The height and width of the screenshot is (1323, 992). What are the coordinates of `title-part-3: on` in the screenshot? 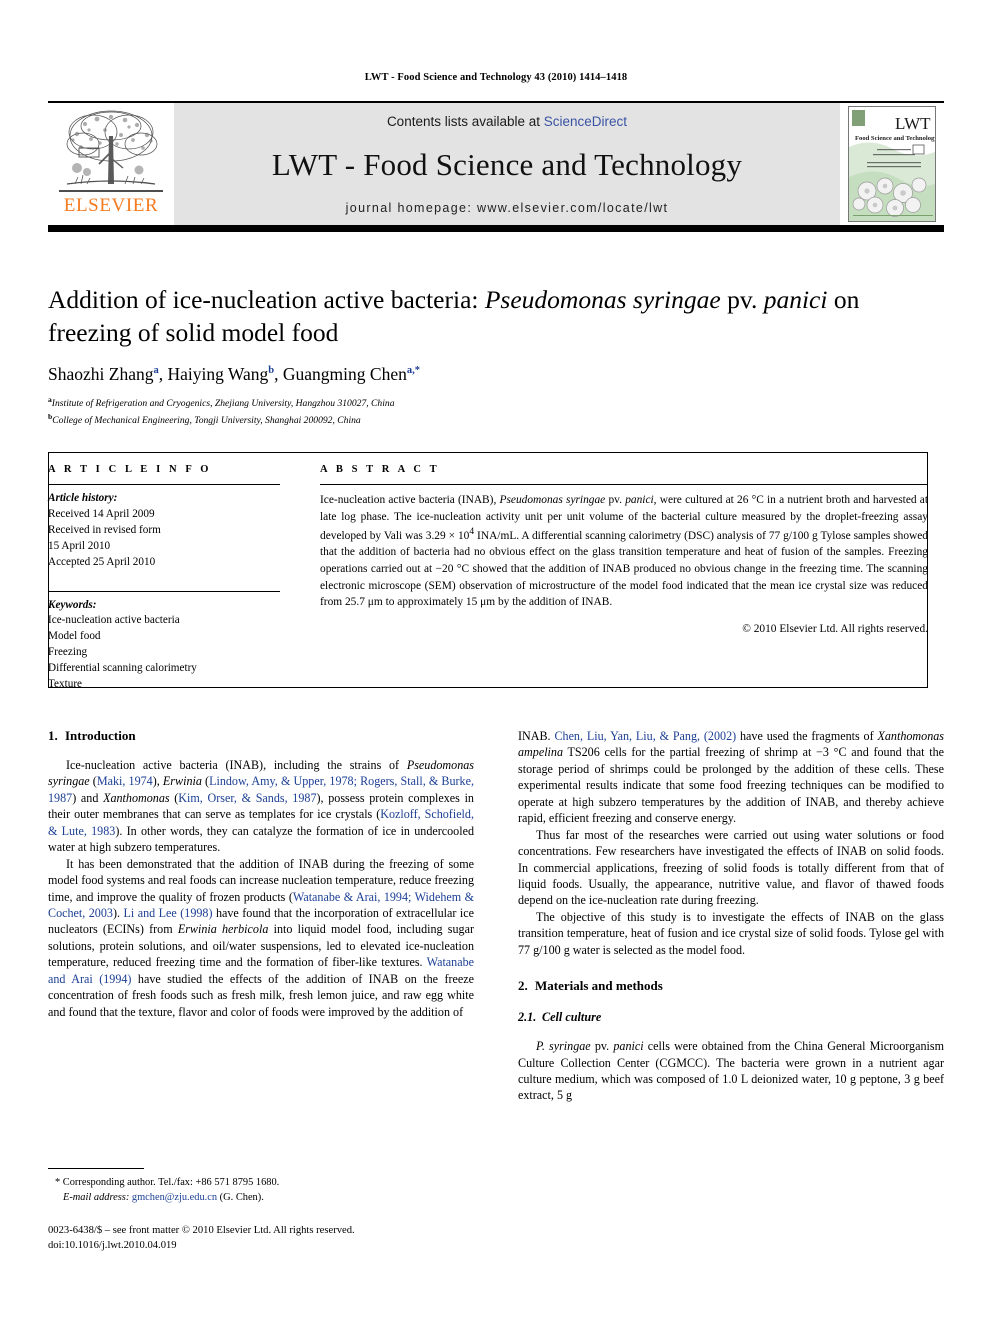 It's located at (843, 299).